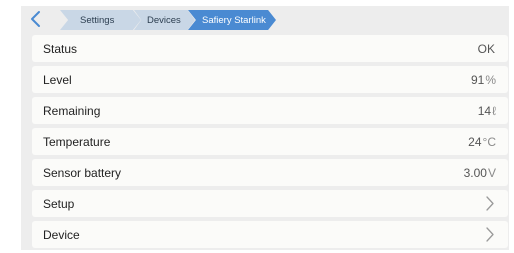 The width and height of the screenshot is (514, 253). I want to click on level-value: 91%, so click(483, 80).